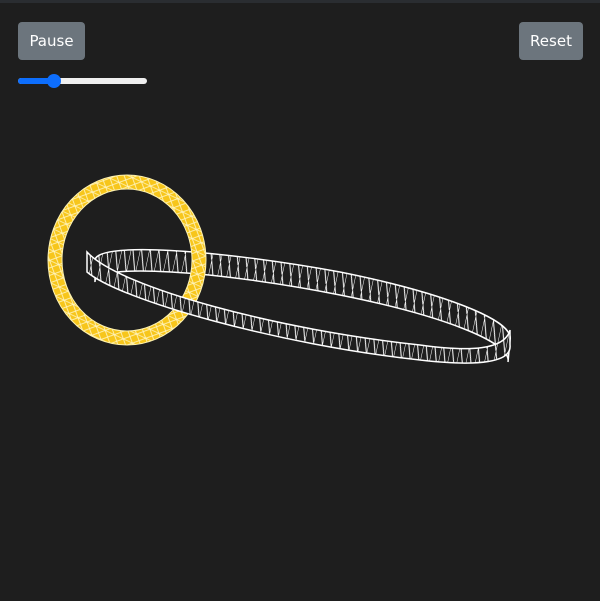 The height and width of the screenshot is (601, 600). Describe the element at coordinates (53, 81) in the screenshot. I see `slider-thumb` at that location.